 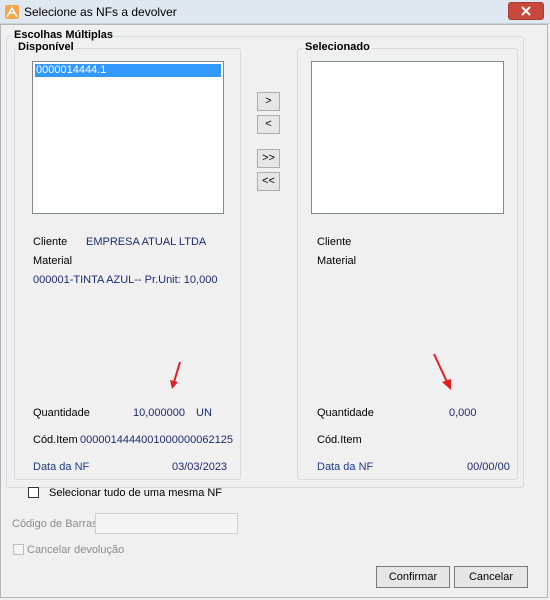 What do you see at coordinates (337, 47) in the screenshot?
I see `selected-panel-title: Selecionado` at bounding box center [337, 47].